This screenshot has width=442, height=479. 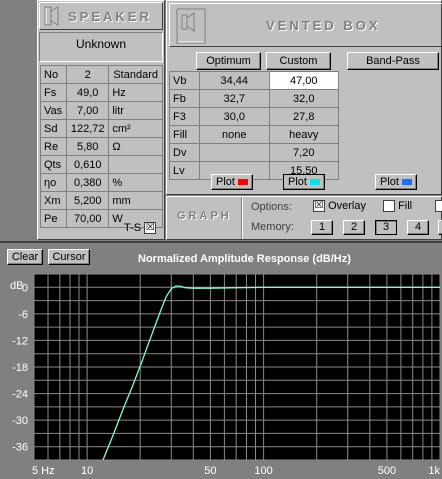 What do you see at coordinates (234, 80) in the screenshot?
I see `optimum-value: 34,44` at bounding box center [234, 80].